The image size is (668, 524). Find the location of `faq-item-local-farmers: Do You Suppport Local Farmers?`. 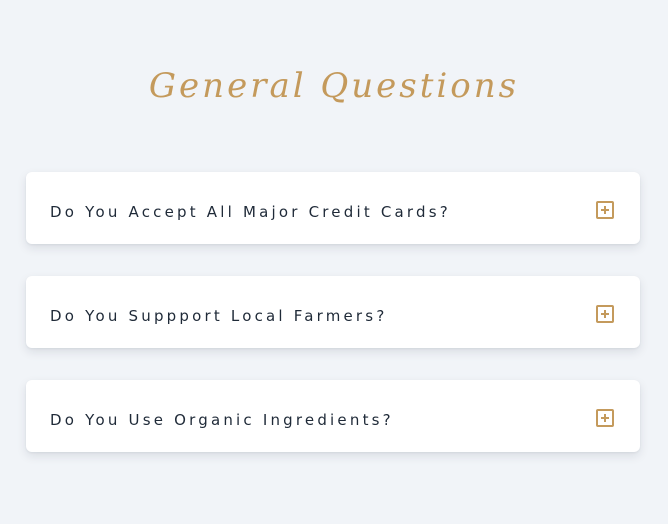

faq-item-local-farmers: Do You Suppport Local Farmers? is located at coordinates (333, 312).